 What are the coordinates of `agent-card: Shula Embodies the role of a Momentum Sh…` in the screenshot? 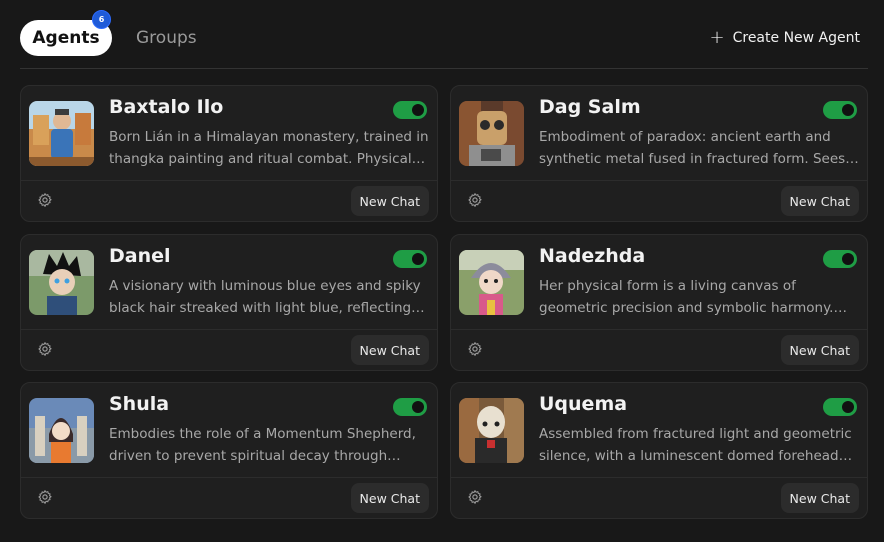 It's located at (229, 450).